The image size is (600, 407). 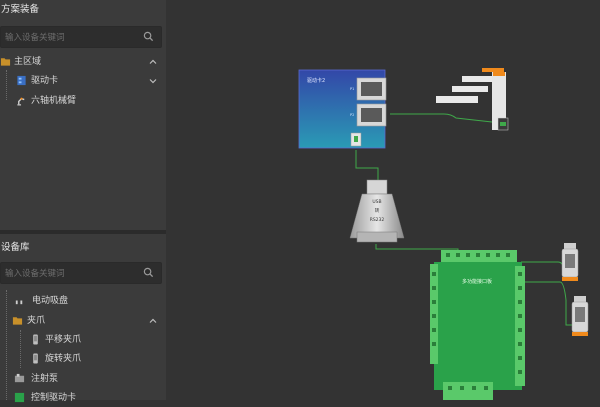 I want to click on usb-label-line3: RS232, so click(x=377, y=220).